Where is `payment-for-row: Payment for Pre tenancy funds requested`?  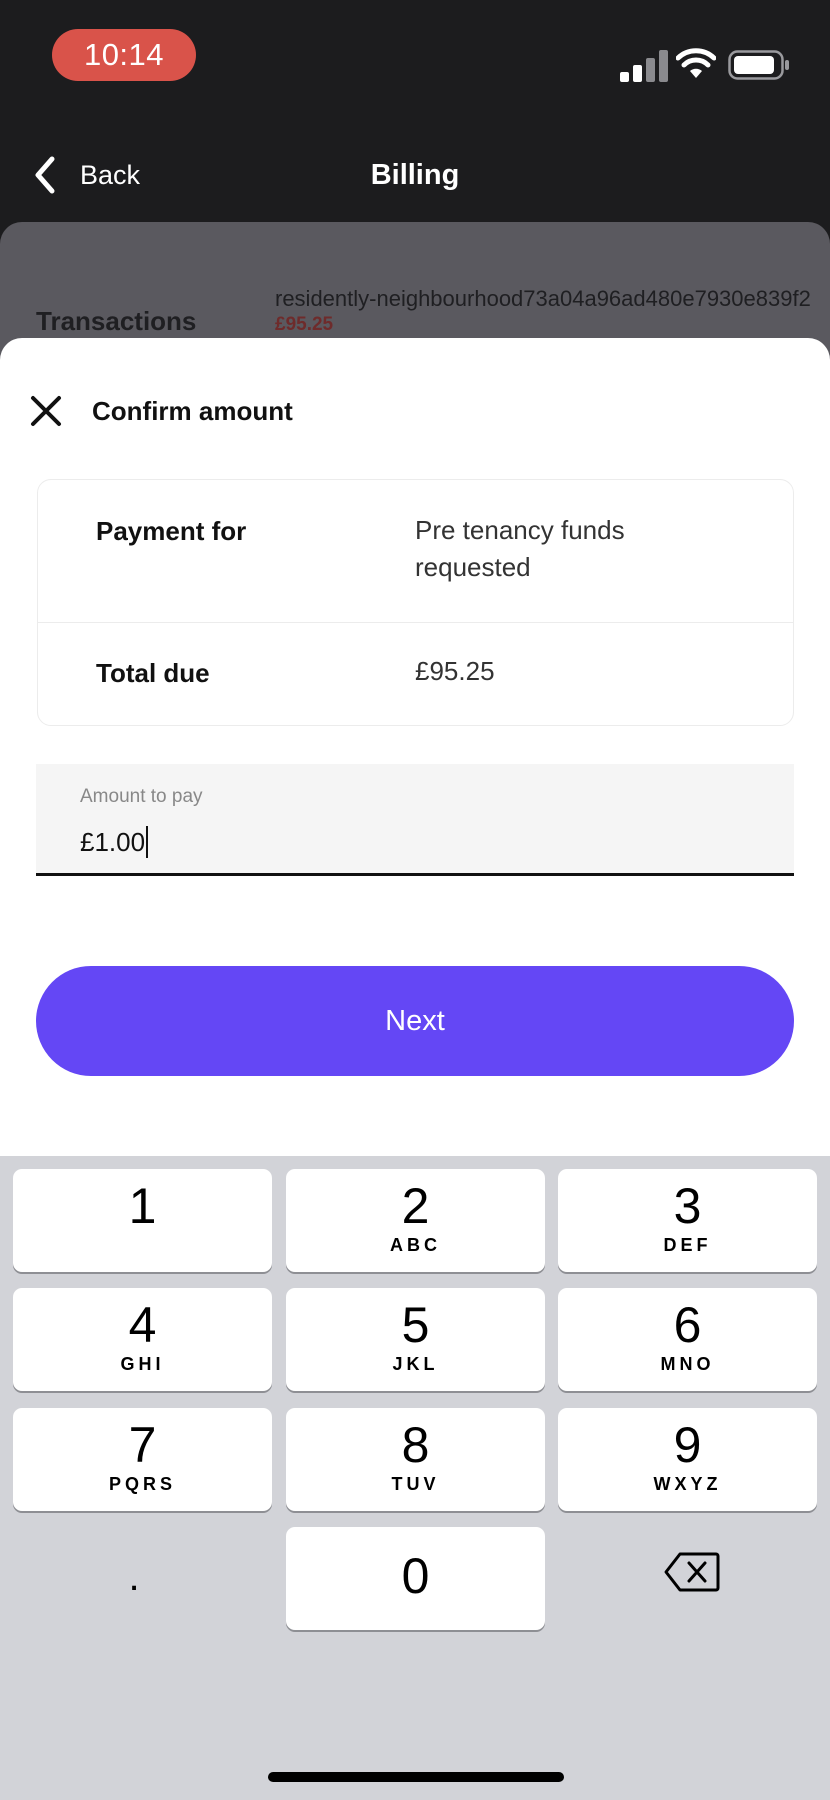 payment-for-row: Payment for Pre tenancy funds requested is located at coordinates (415, 551).